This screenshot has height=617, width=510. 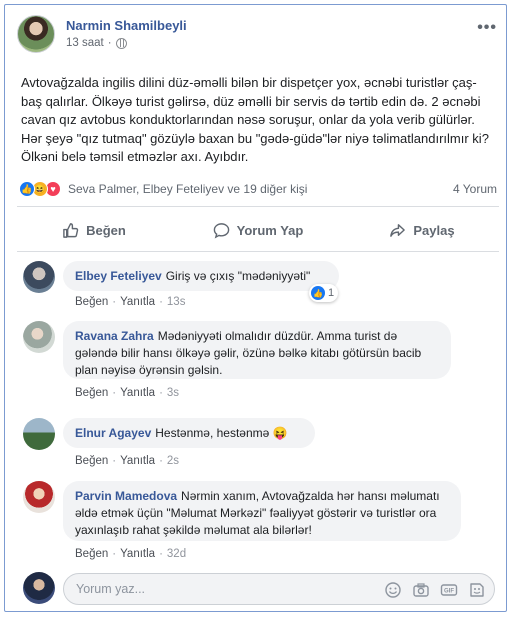 I want to click on share-label: Paylaş, so click(x=434, y=230).